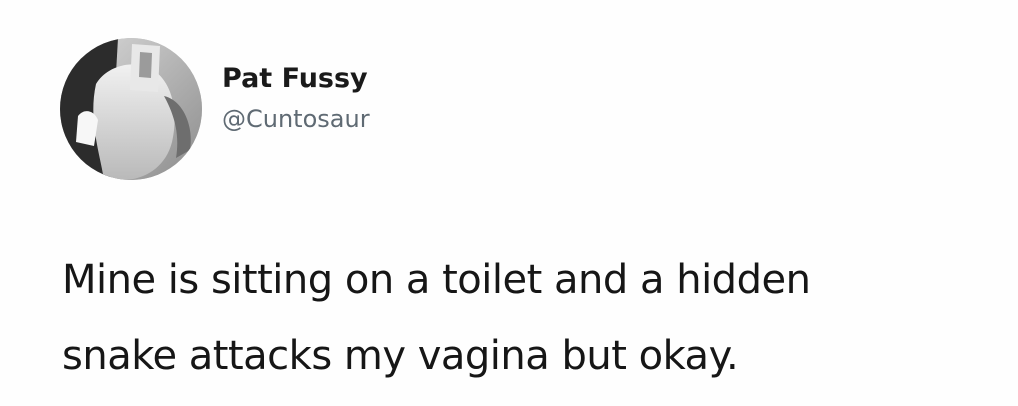 The height and width of the screenshot is (406, 1018). What do you see at coordinates (296, 79) in the screenshot?
I see `display-name: Pat Fussy` at bounding box center [296, 79].